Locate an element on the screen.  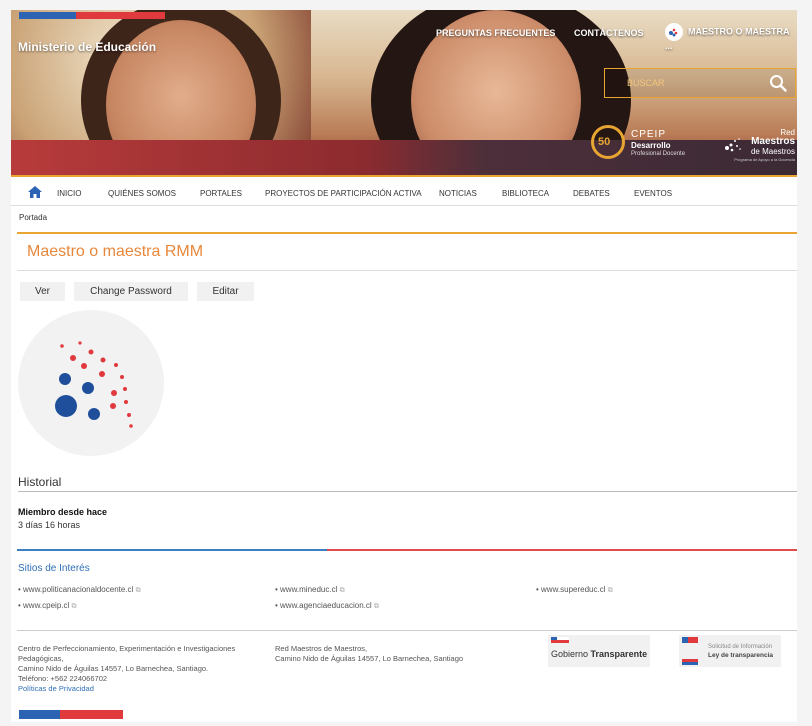
search-icon is located at coordinates (778, 83).